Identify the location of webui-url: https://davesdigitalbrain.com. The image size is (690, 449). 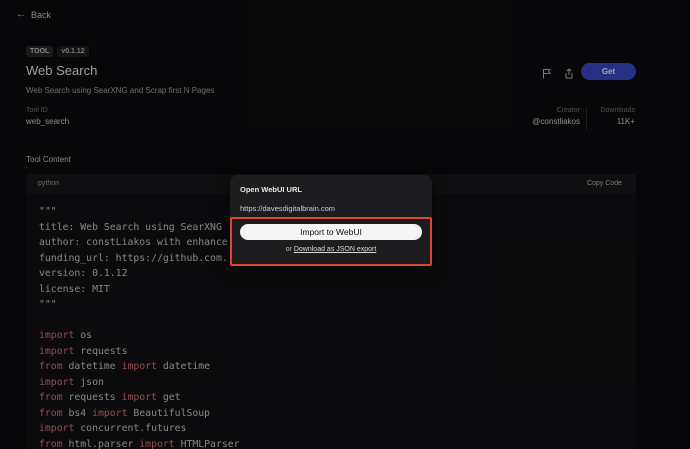
(288, 208).